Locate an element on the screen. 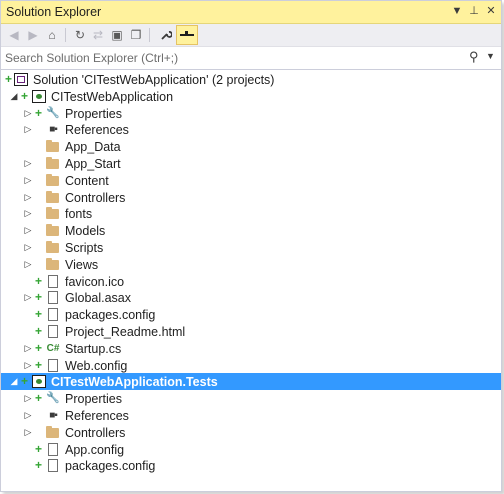 Image resolution: width=504 pixels, height=494 pixels. tree-item: + favicon.ico is located at coordinates (251, 281).